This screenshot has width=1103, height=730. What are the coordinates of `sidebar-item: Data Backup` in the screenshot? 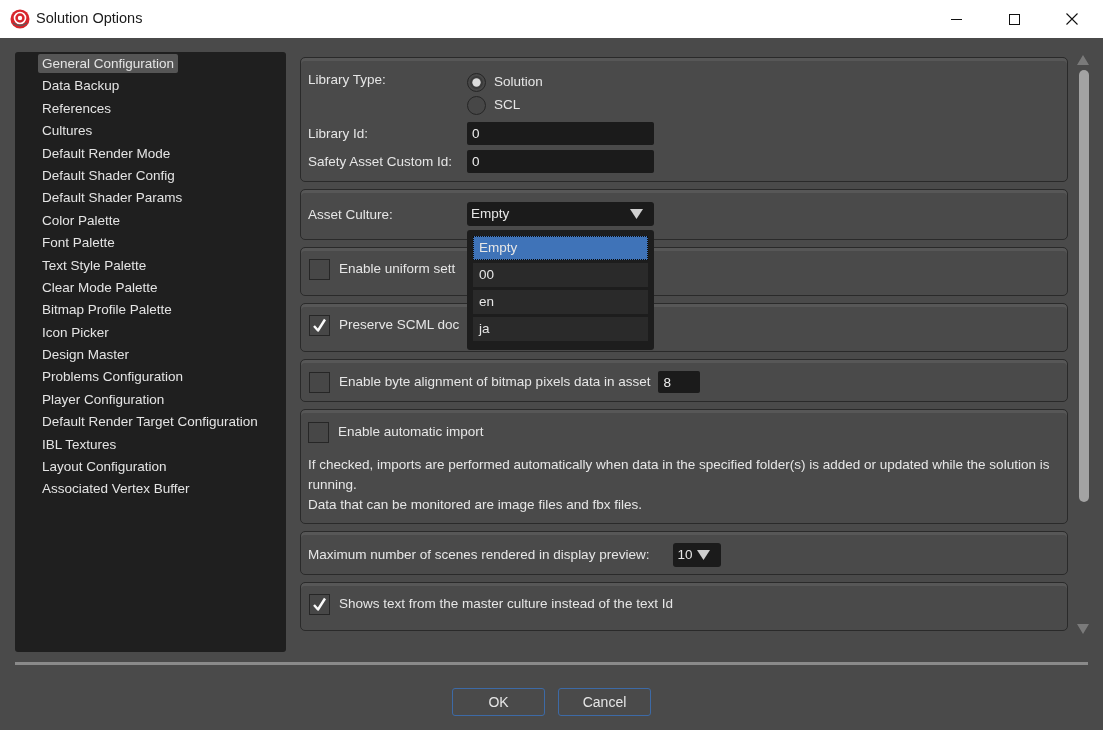 It's located at (81, 86).